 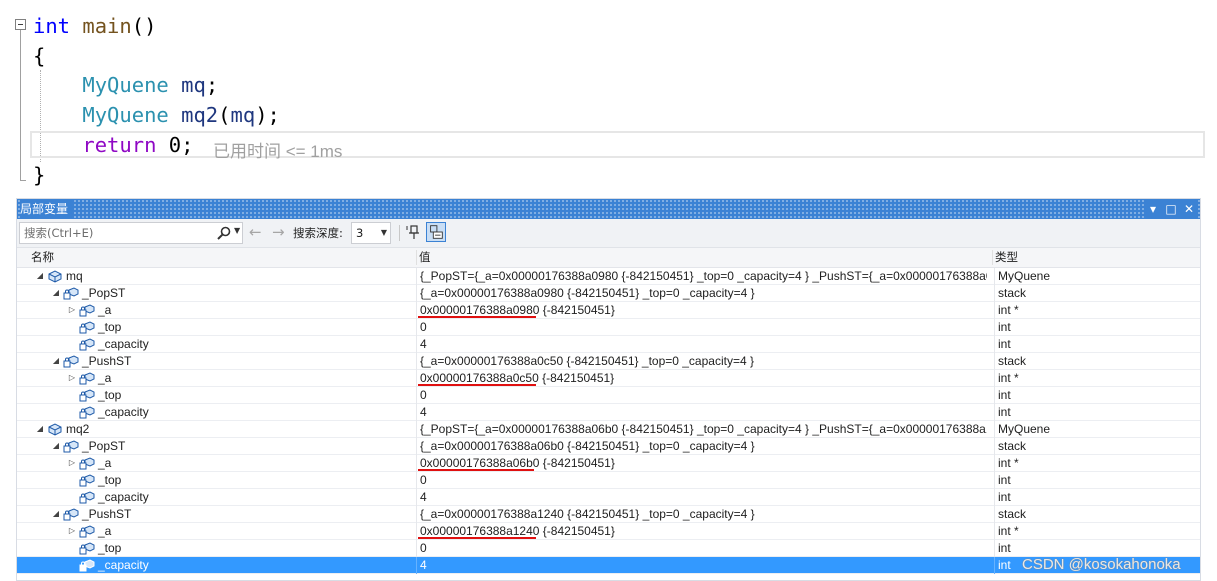 What do you see at coordinates (701, 378) in the screenshot?
I see `locals-row-value: 0x00000176388a0c50 {-842150451}` at bounding box center [701, 378].